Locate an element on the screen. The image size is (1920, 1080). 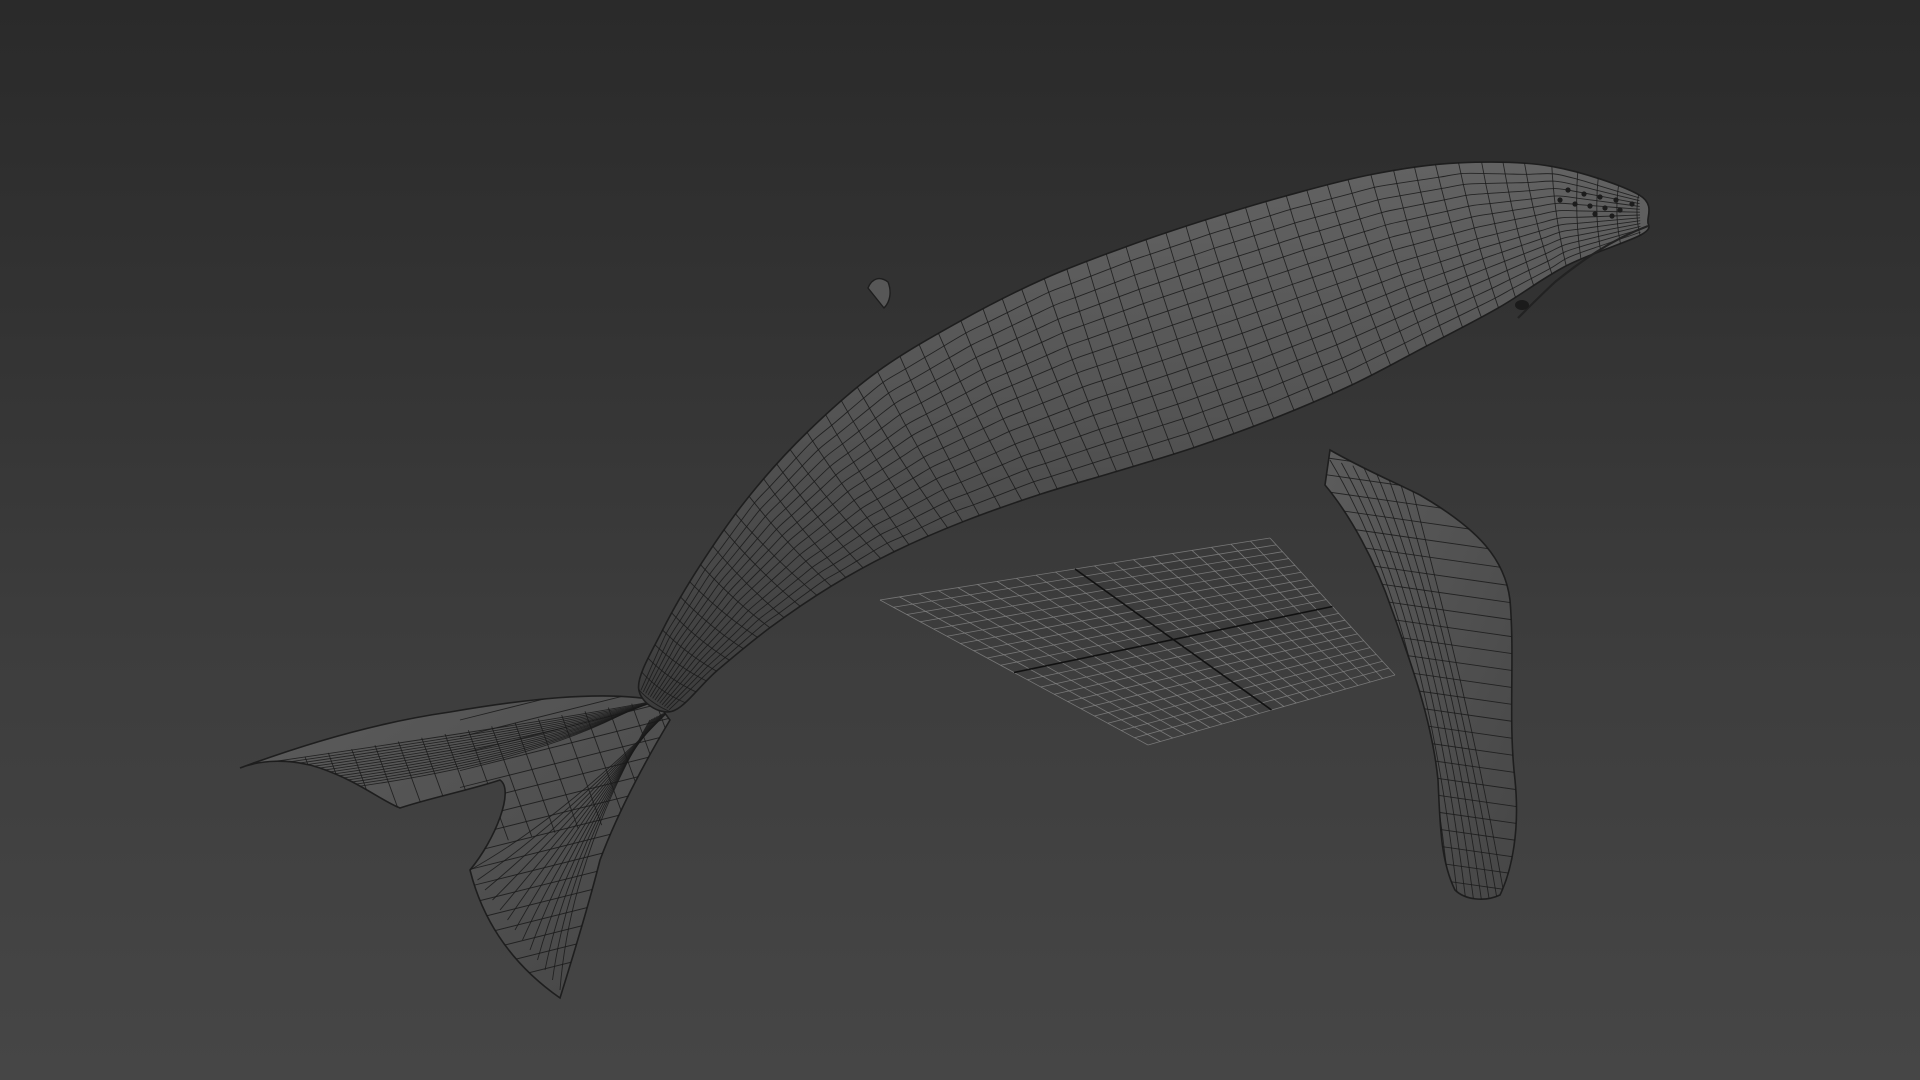
whale-eye is located at coordinates (1522, 305).